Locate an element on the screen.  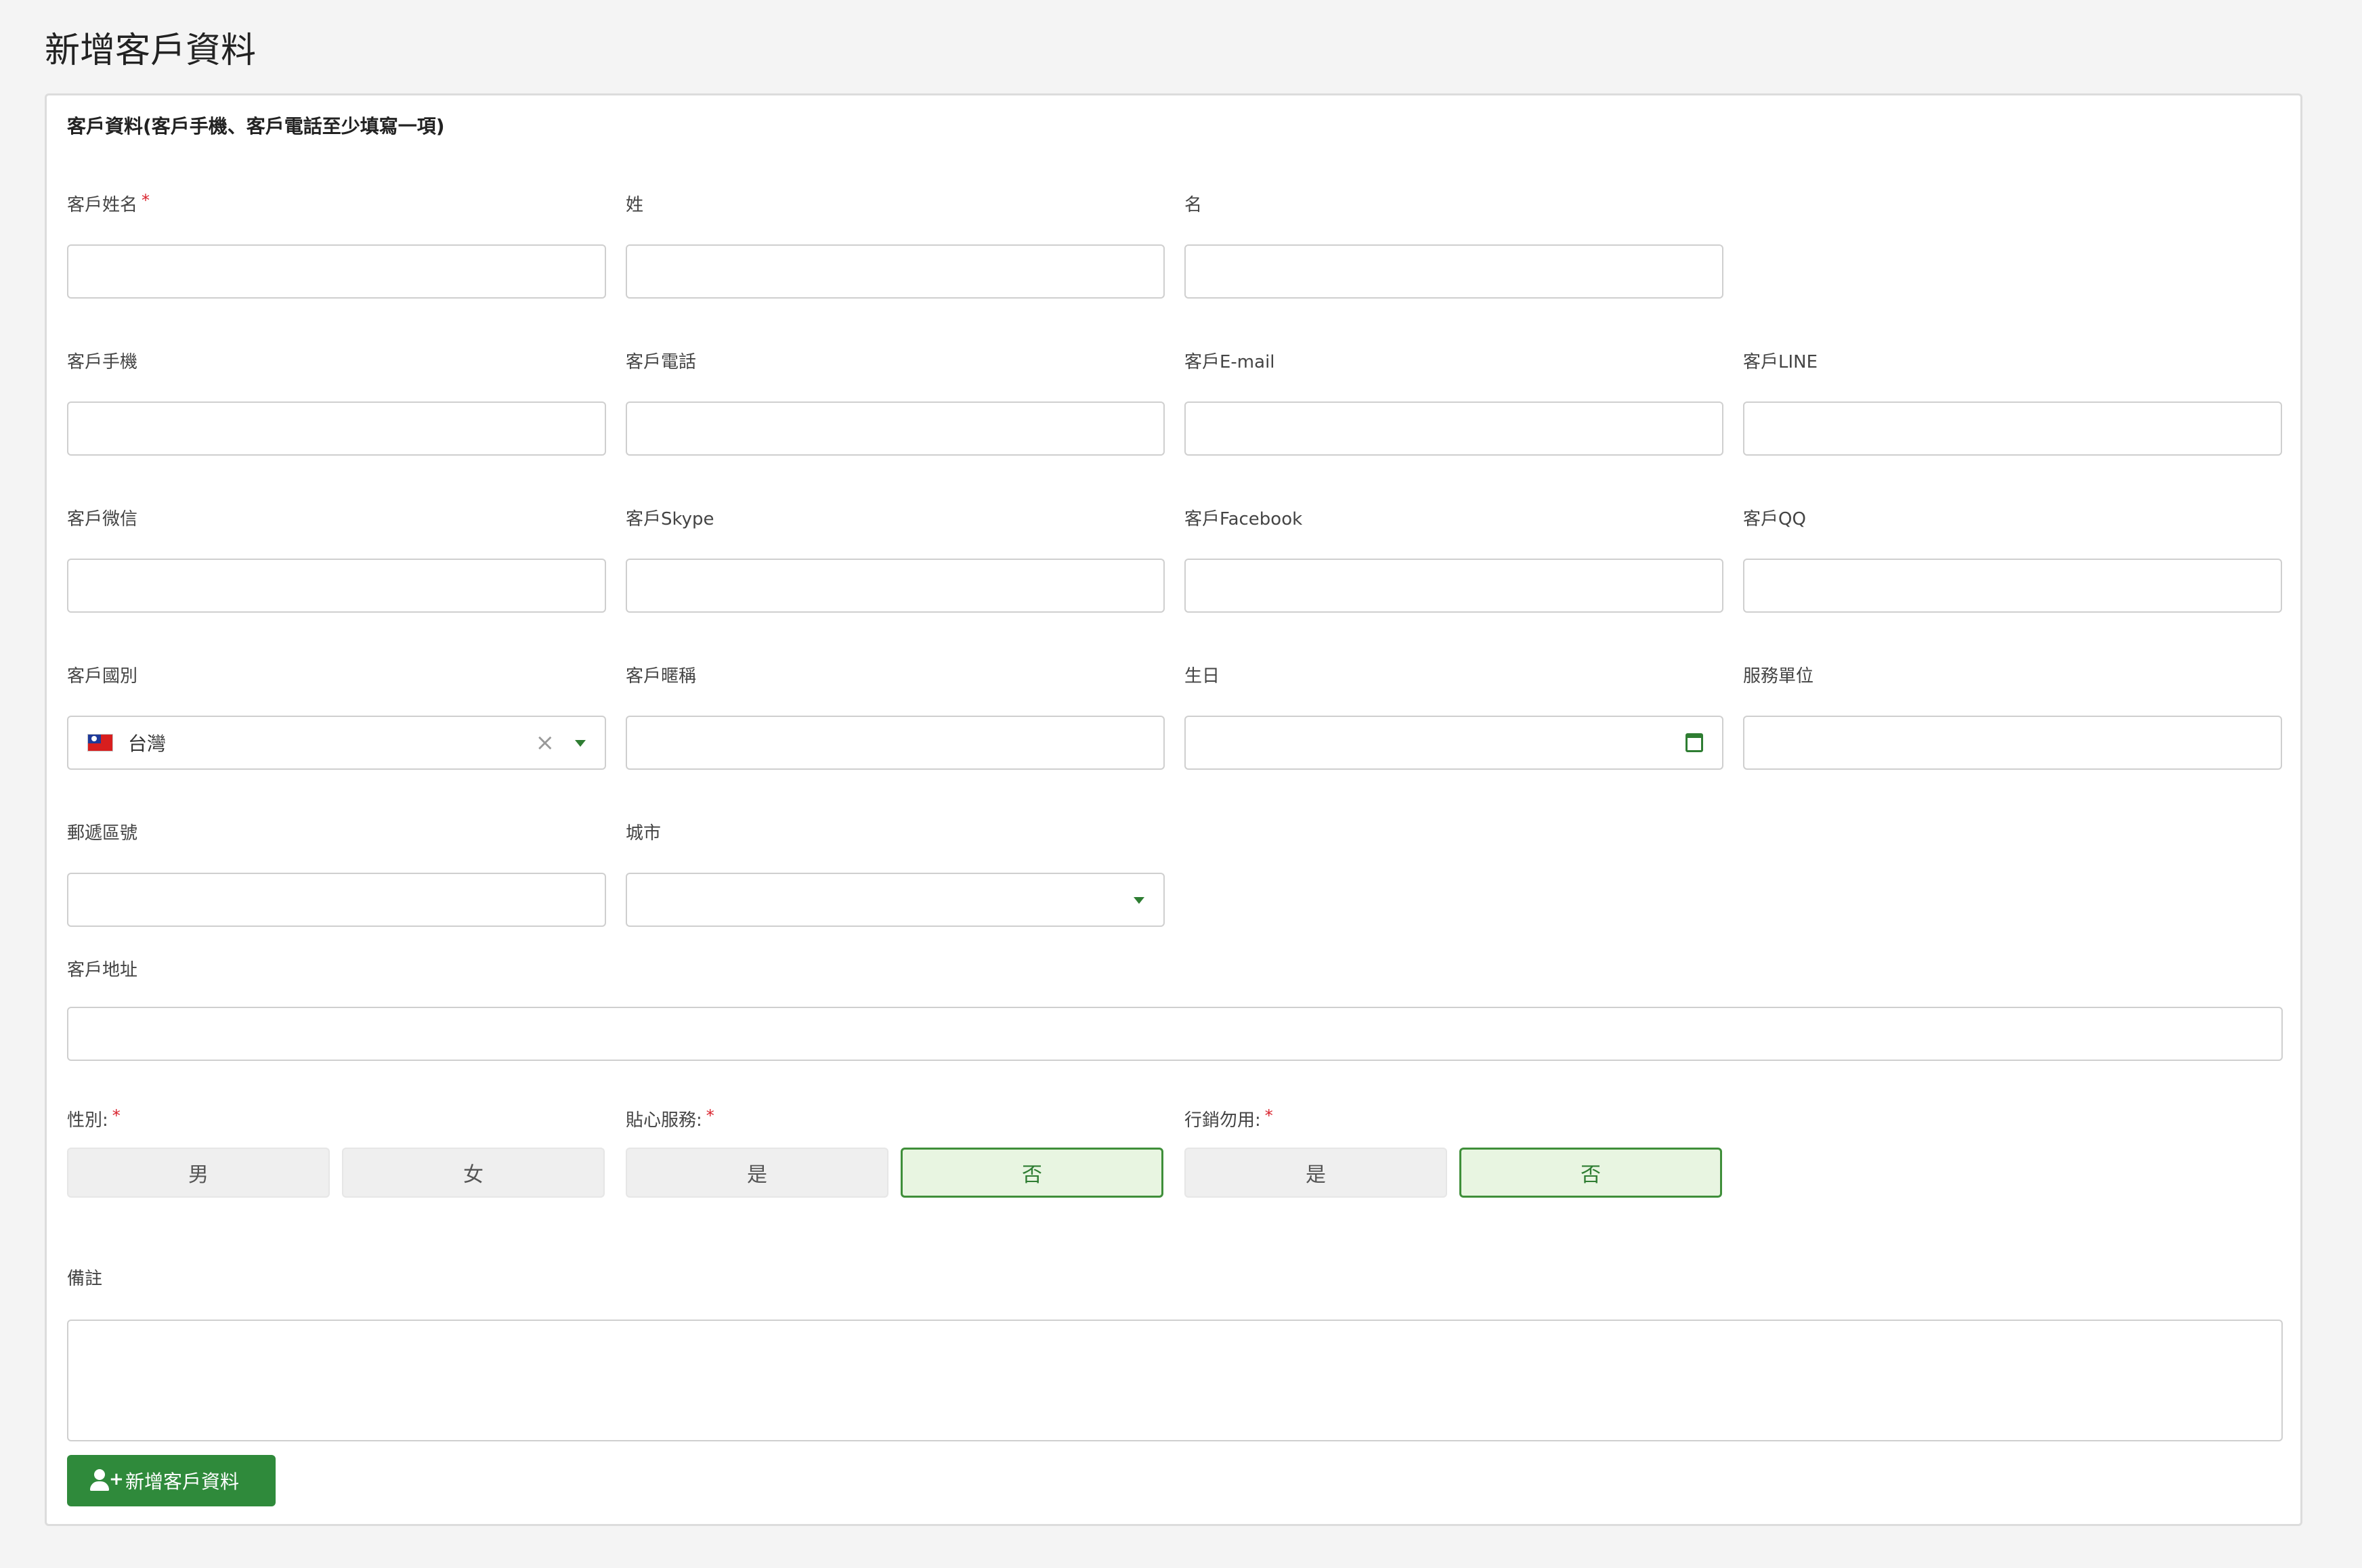
full-name-input is located at coordinates (336, 271).